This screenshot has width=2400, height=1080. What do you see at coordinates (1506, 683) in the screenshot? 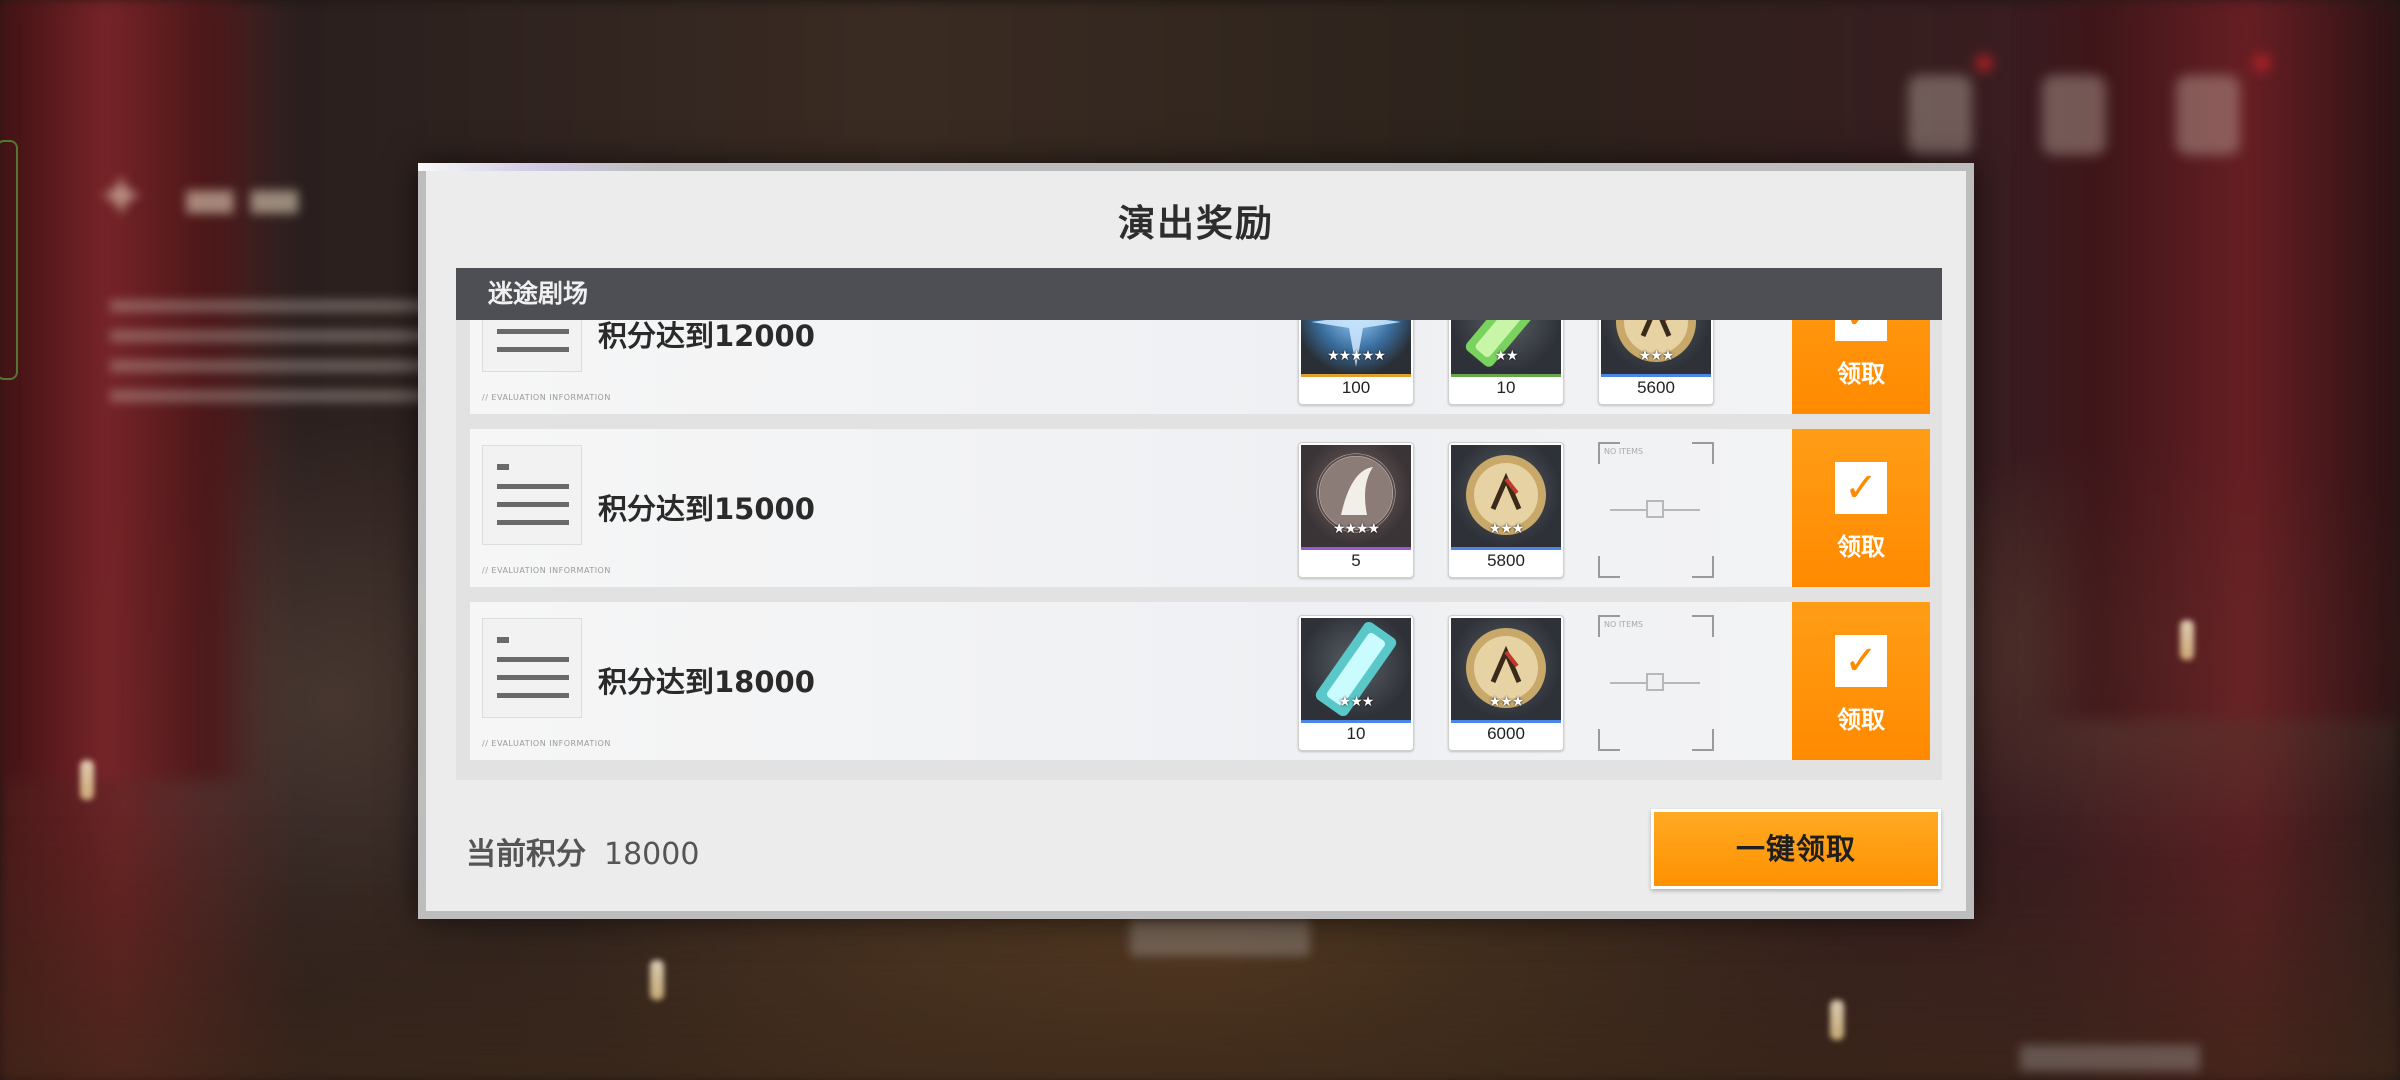
I see `reward-item-gold-coin: ★★★ 6000` at bounding box center [1506, 683].